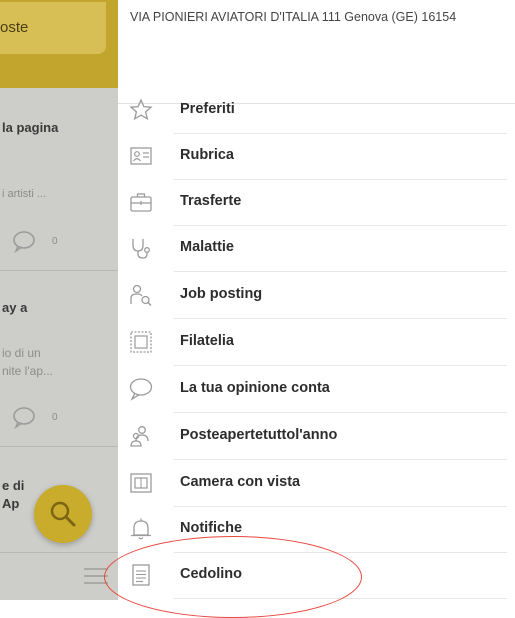 The image size is (515, 618). Describe the element at coordinates (141, 202) in the screenshot. I see `briefcase-icon` at that location.